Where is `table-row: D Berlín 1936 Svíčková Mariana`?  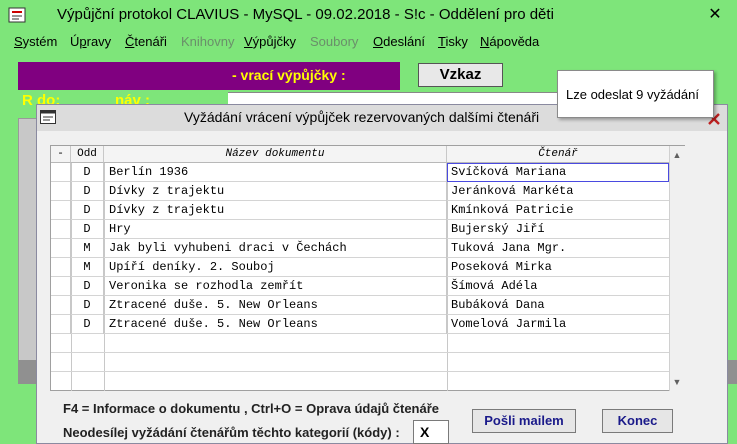 table-row: D Berlín 1936 Svíčková Mariana is located at coordinates (360, 172).